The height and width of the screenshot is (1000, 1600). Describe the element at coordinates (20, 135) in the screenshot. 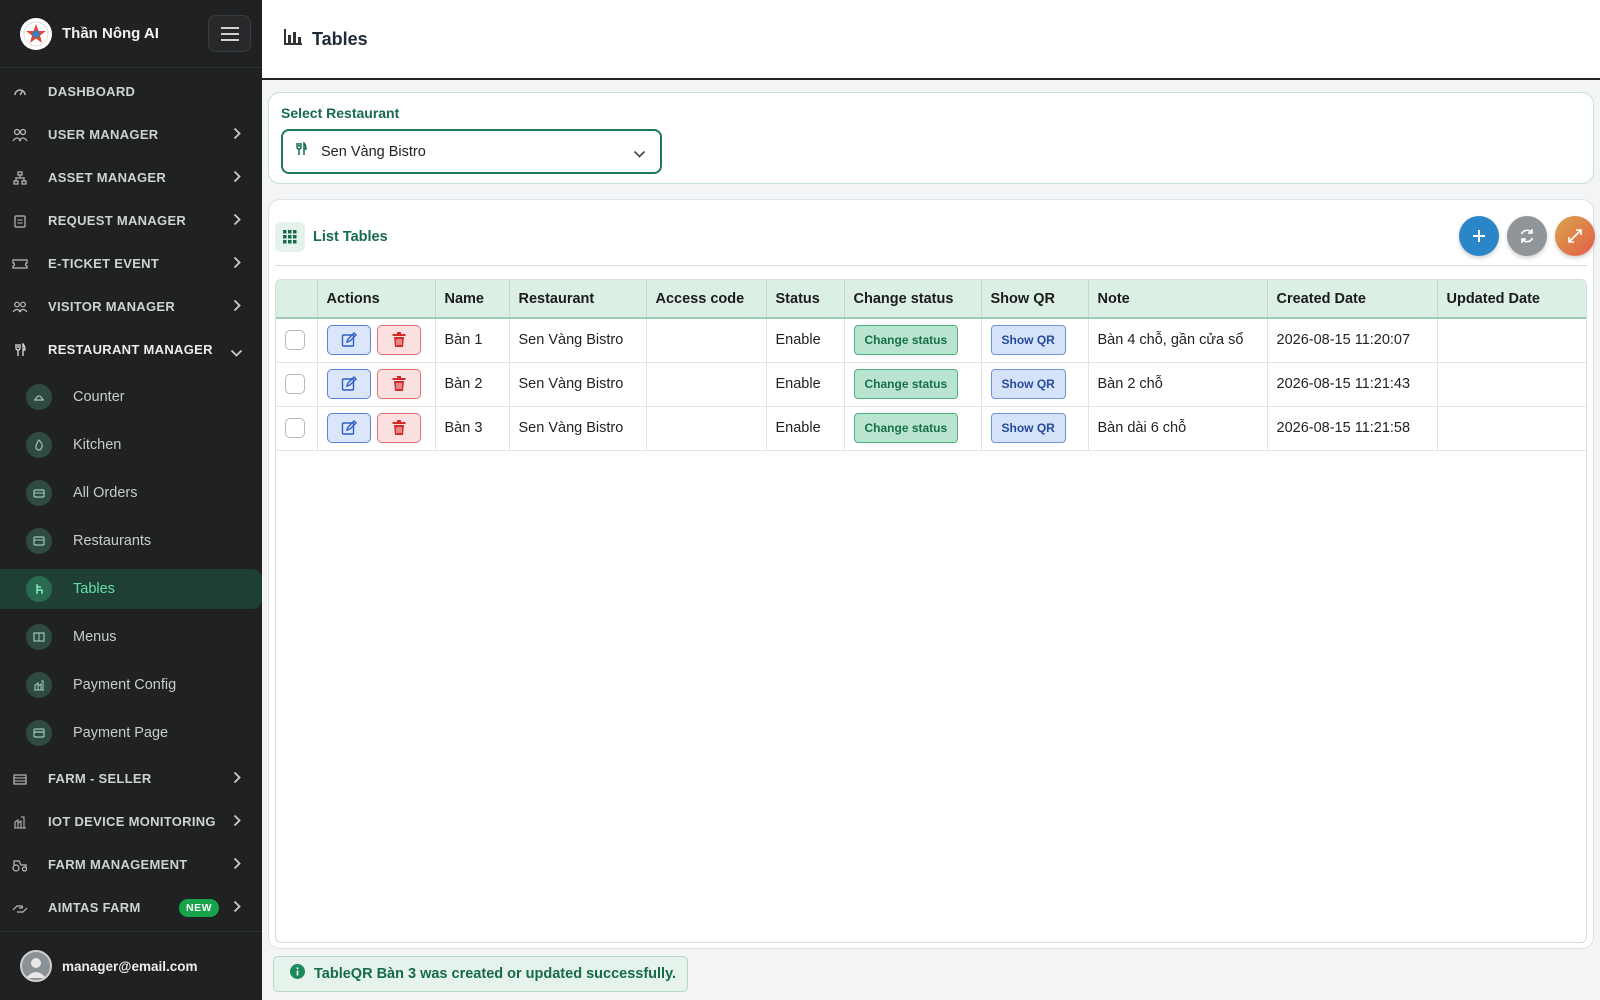

I see `users-cog-icon` at that location.